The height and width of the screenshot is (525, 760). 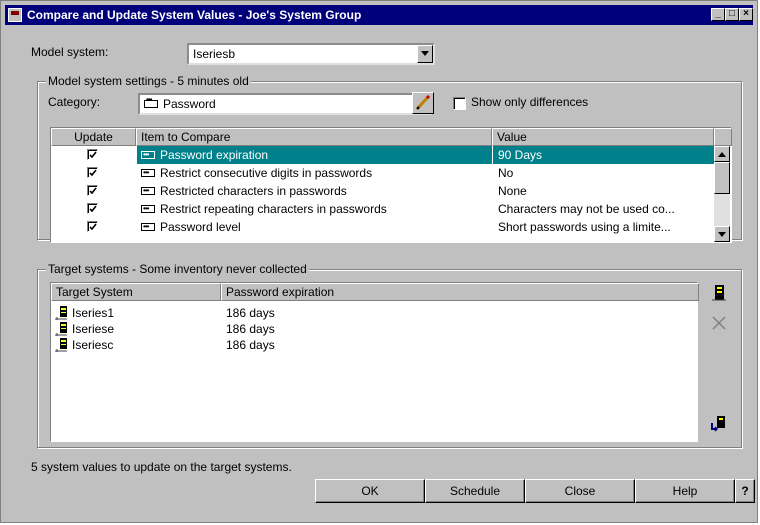 I want to click on scroll-thumb, so click(x=722, y=178).